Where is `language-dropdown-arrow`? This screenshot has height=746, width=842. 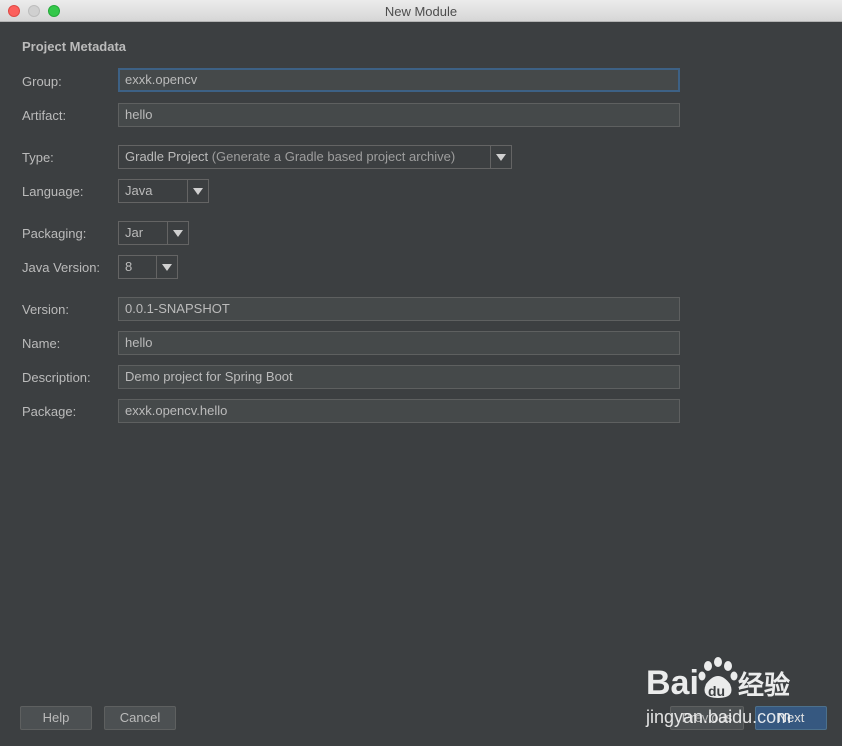
language-dropdown-arrow is located at coordinates (197, 191).